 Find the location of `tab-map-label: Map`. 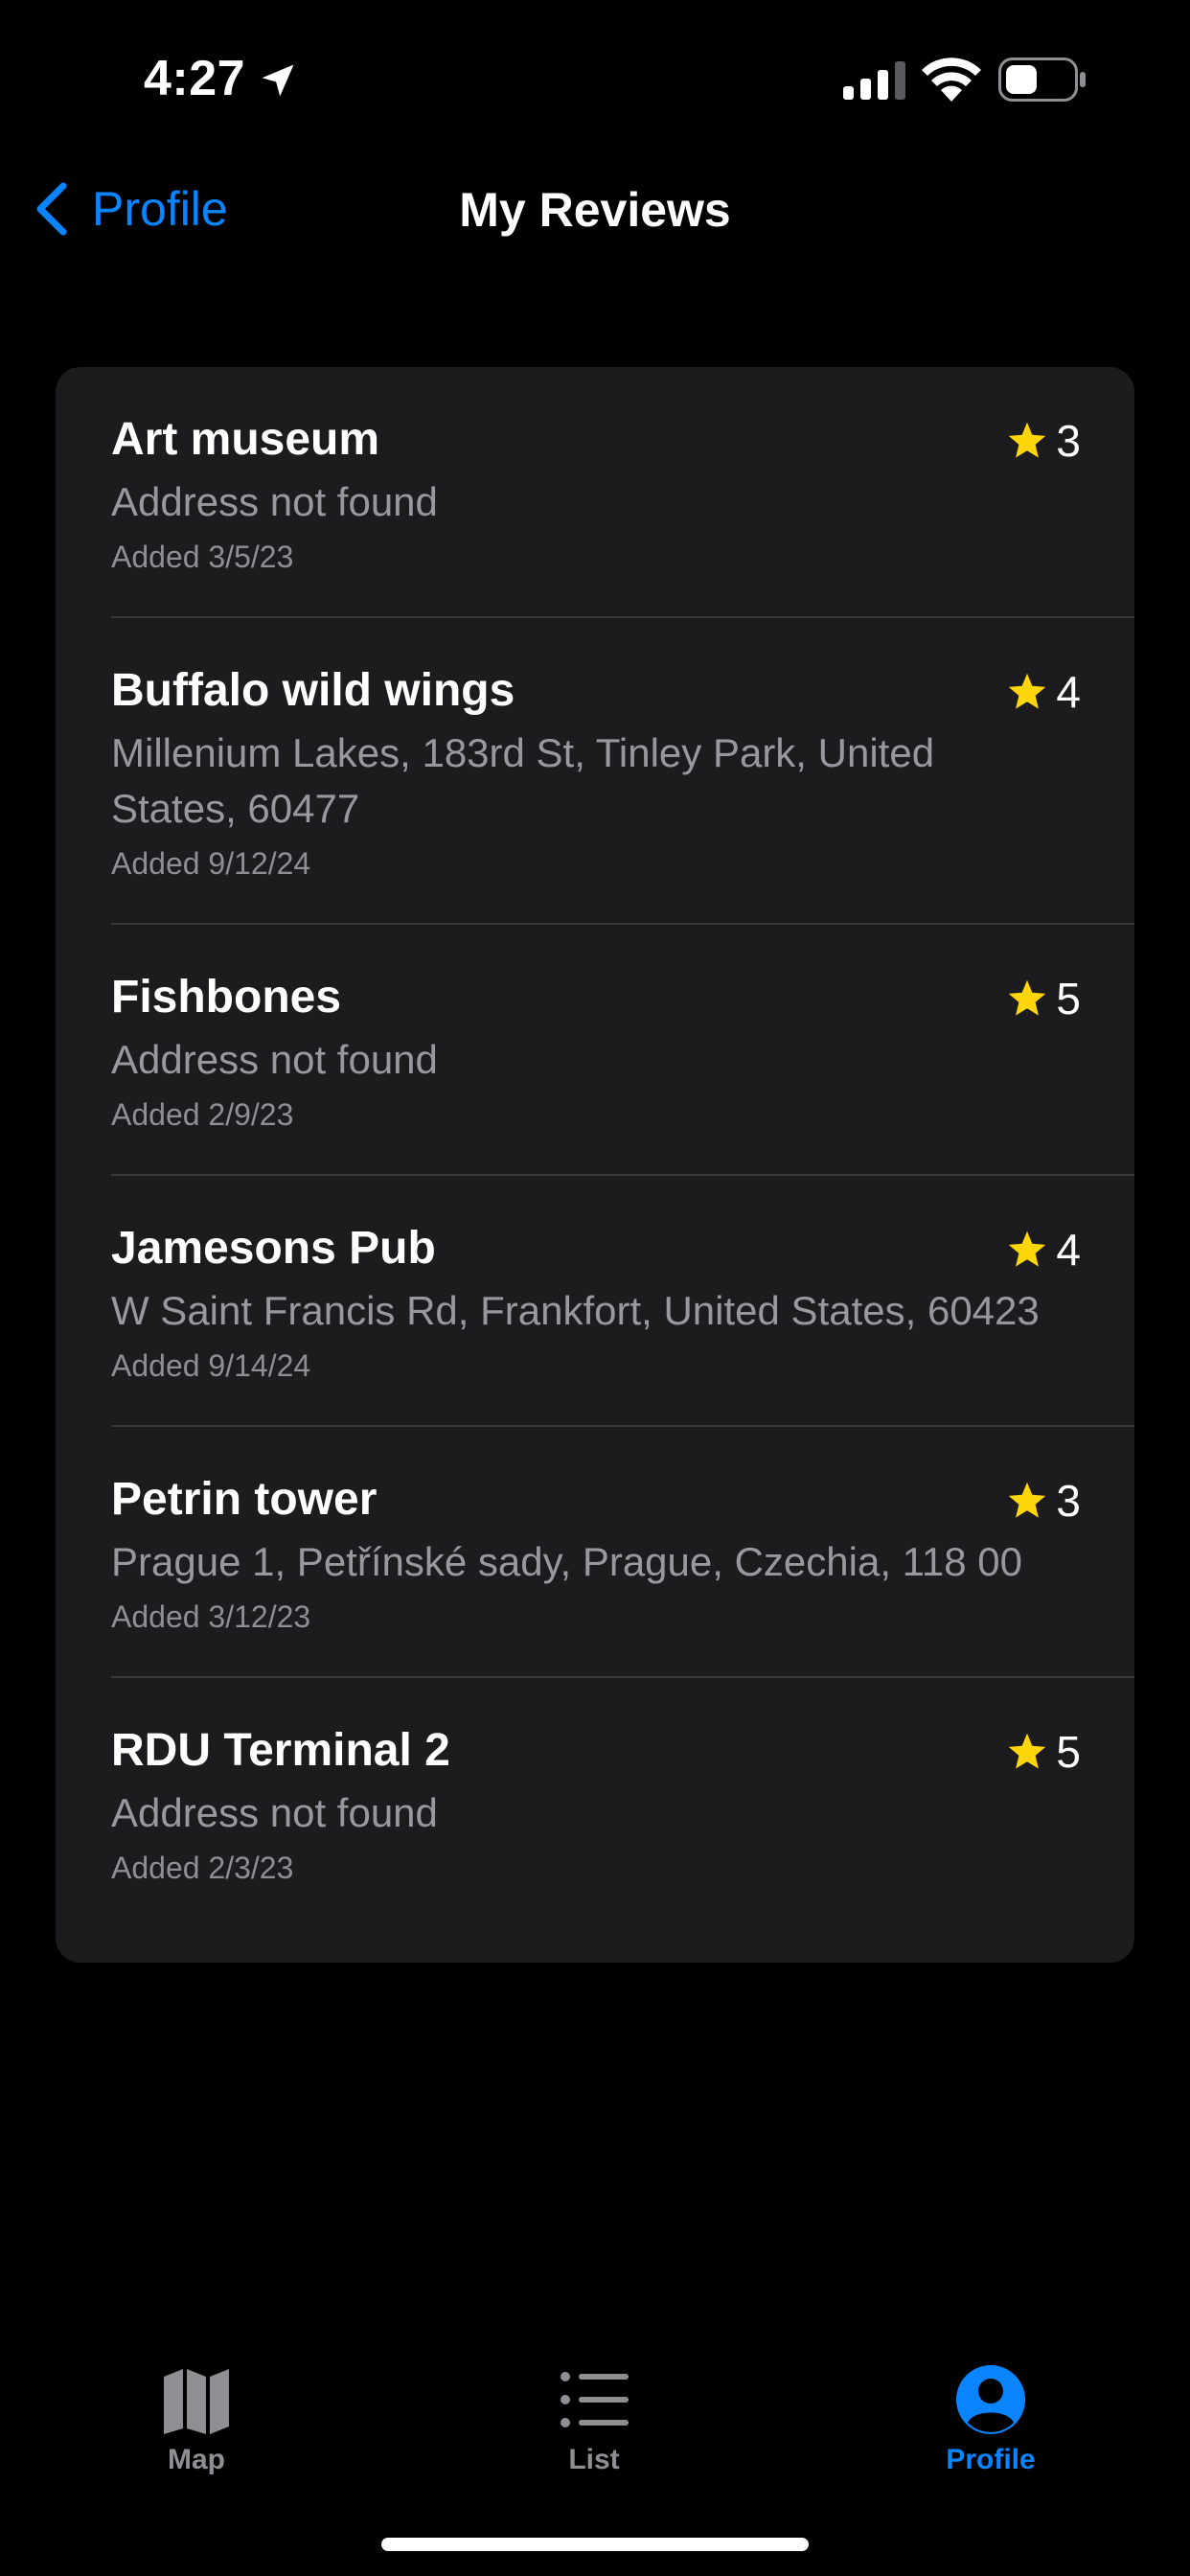

tab-map-label: Map is located at coordinates (197, 2459).